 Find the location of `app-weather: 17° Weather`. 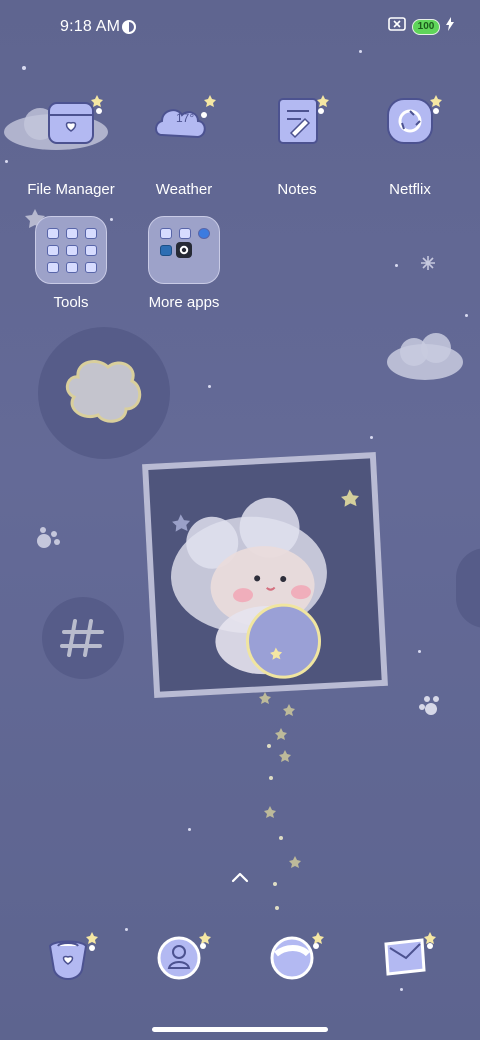

app-weather: 17° Weather is located at coordinates (184, 146).